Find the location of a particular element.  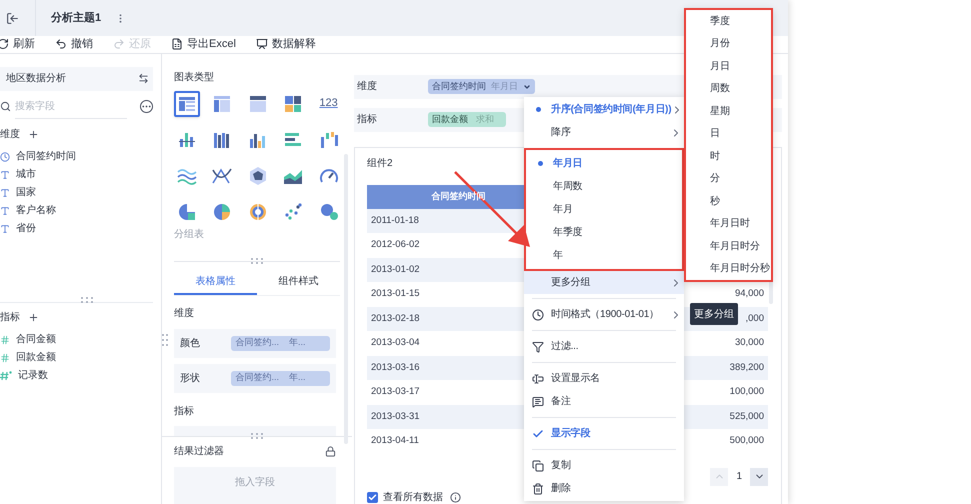

widget-title: 组件2 is located at coordinates (380, 163).